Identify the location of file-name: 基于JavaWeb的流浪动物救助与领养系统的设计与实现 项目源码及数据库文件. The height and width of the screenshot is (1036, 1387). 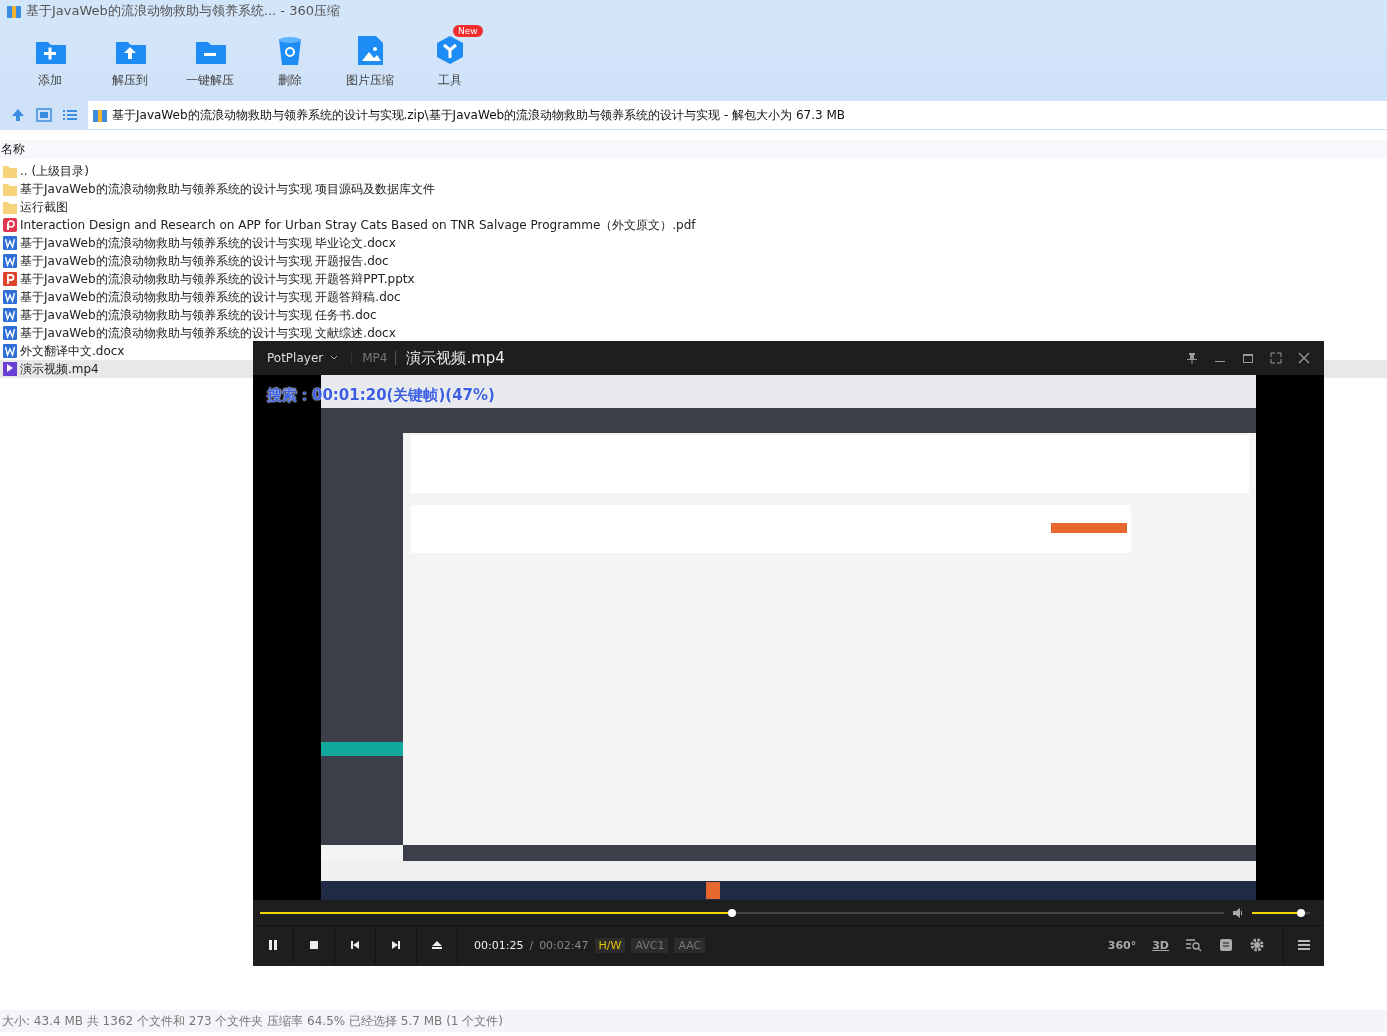
(228, 189).